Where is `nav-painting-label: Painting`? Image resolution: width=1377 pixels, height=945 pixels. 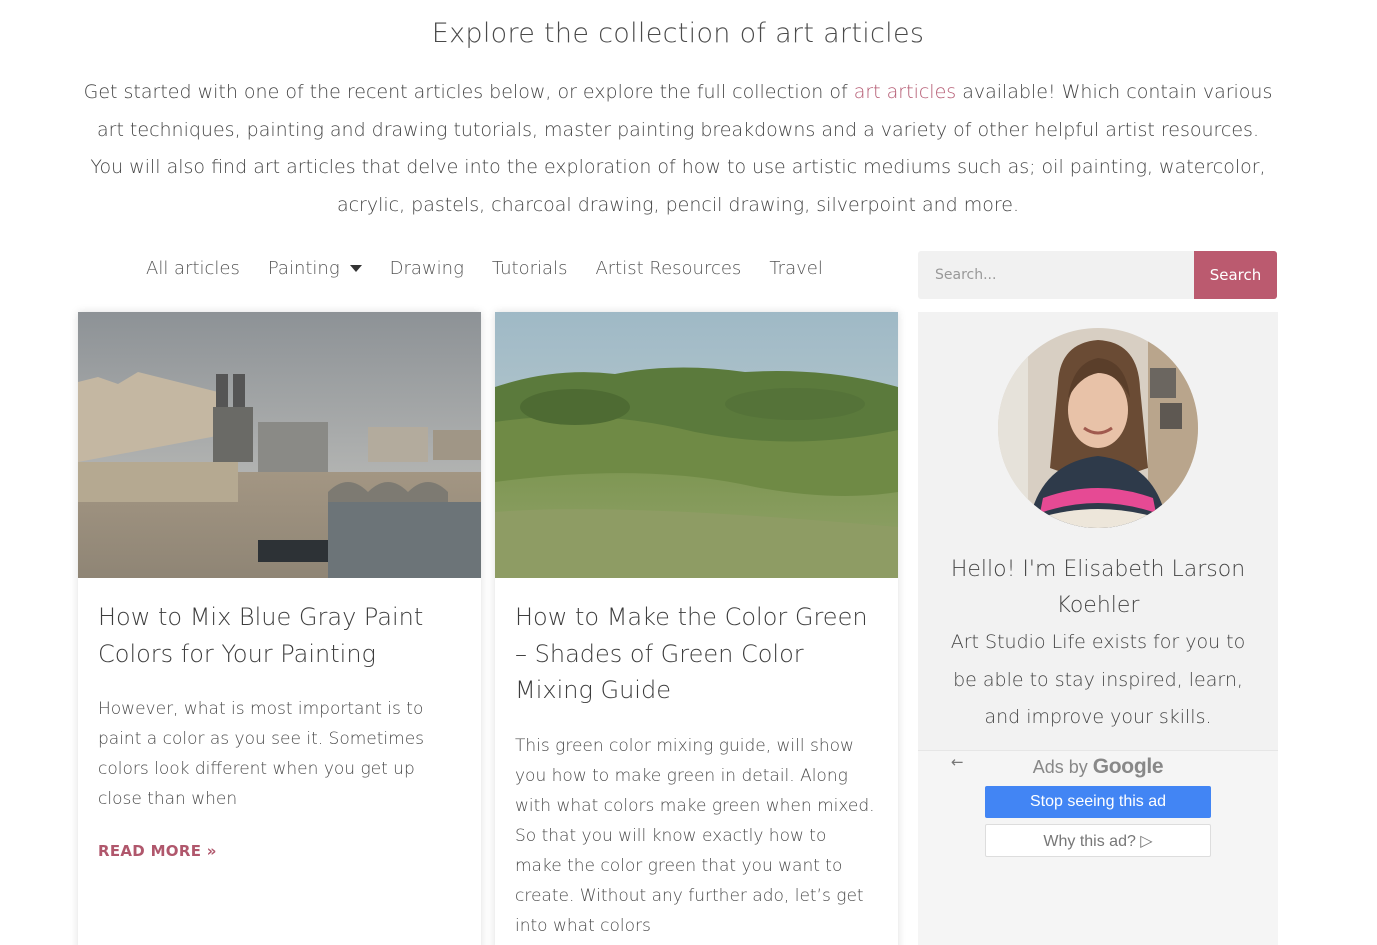
nav-painting-label: Painting is located at coordinates (303, 268).